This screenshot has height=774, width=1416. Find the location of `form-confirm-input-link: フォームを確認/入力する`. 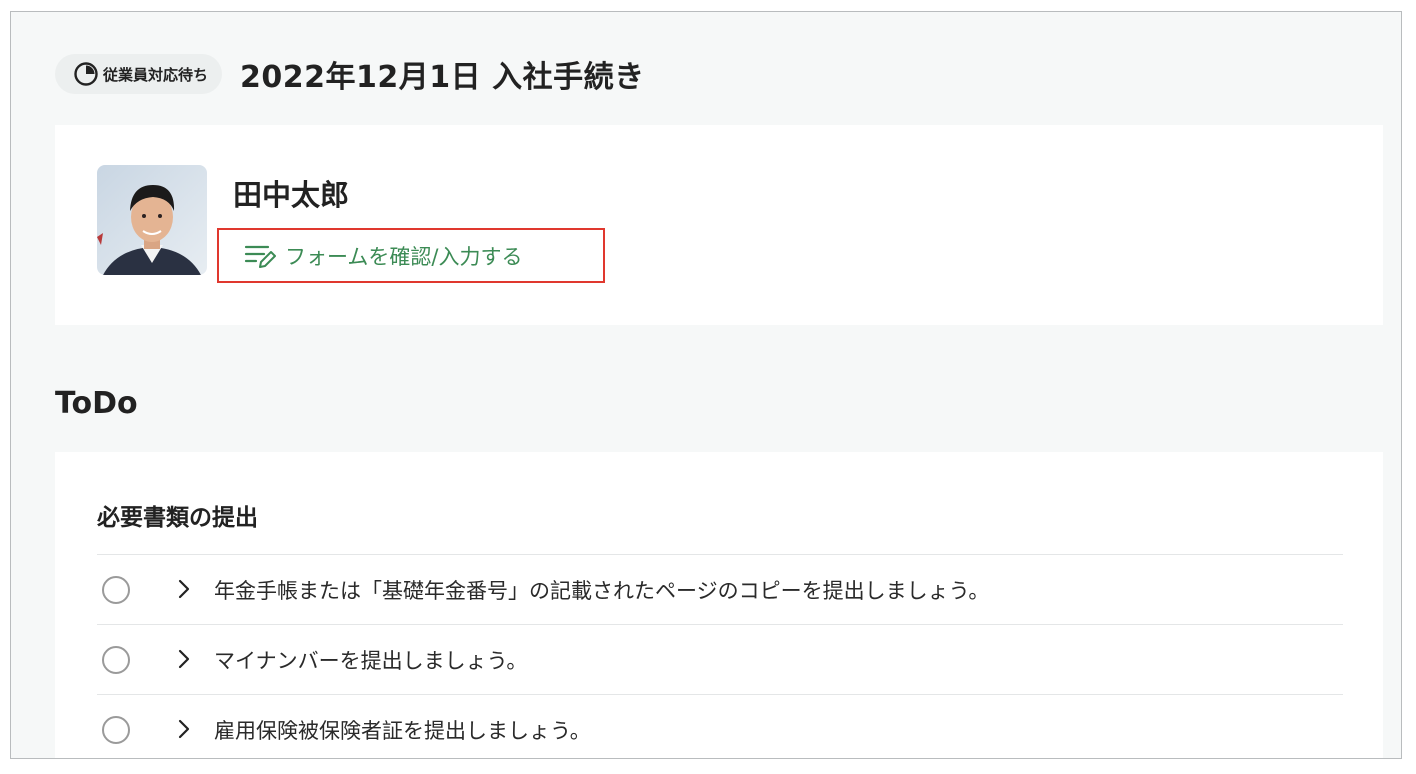

form-confirm-input-link: フォームを確認/入力する is located at coordinates (411, 255).